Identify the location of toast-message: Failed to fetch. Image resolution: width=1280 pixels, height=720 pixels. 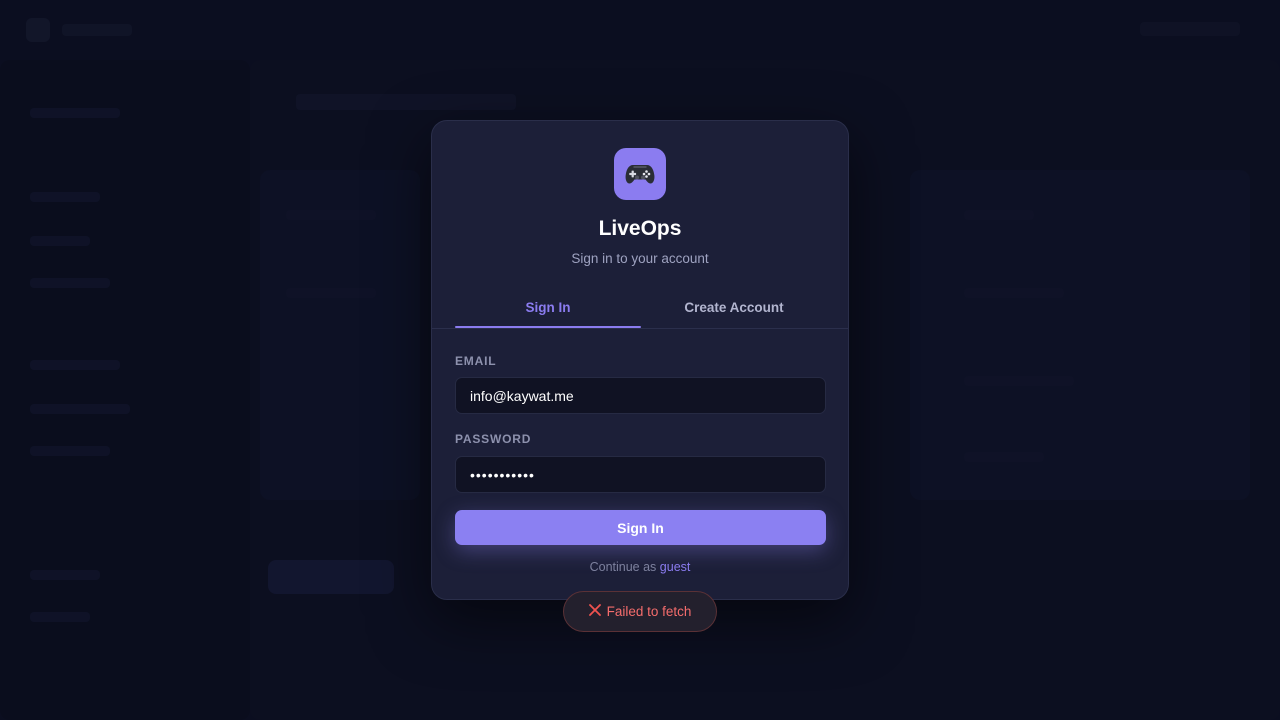
(649, 611).